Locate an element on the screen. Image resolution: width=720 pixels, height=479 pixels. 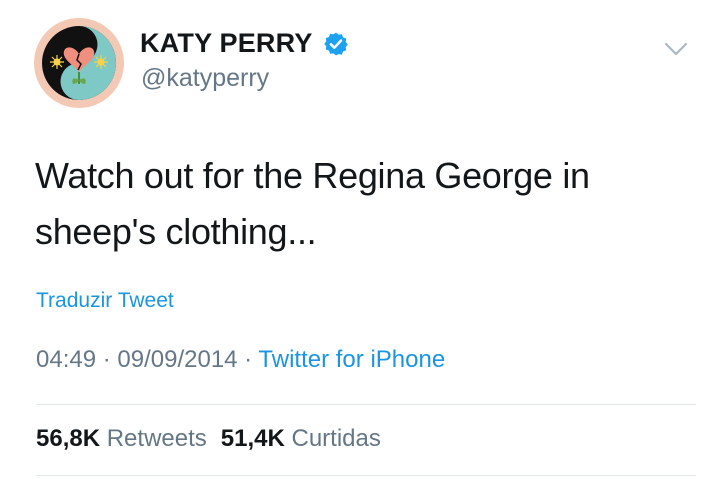
tweet-stats: 56,8K Retweets 51,4K Curtidas is located at coordinates (208, 439).